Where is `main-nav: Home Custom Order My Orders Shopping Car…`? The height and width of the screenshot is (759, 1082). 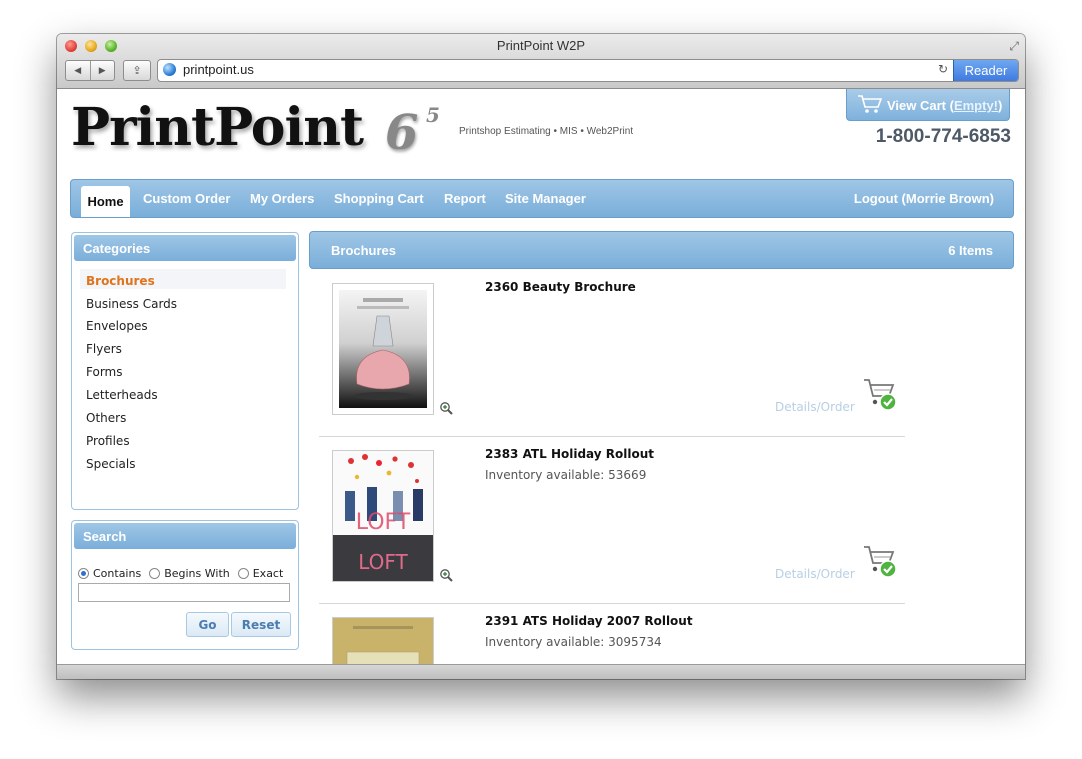 main-nav: Home Custom Order My Orders Shopping Car… is located at coordinates (542, 198).